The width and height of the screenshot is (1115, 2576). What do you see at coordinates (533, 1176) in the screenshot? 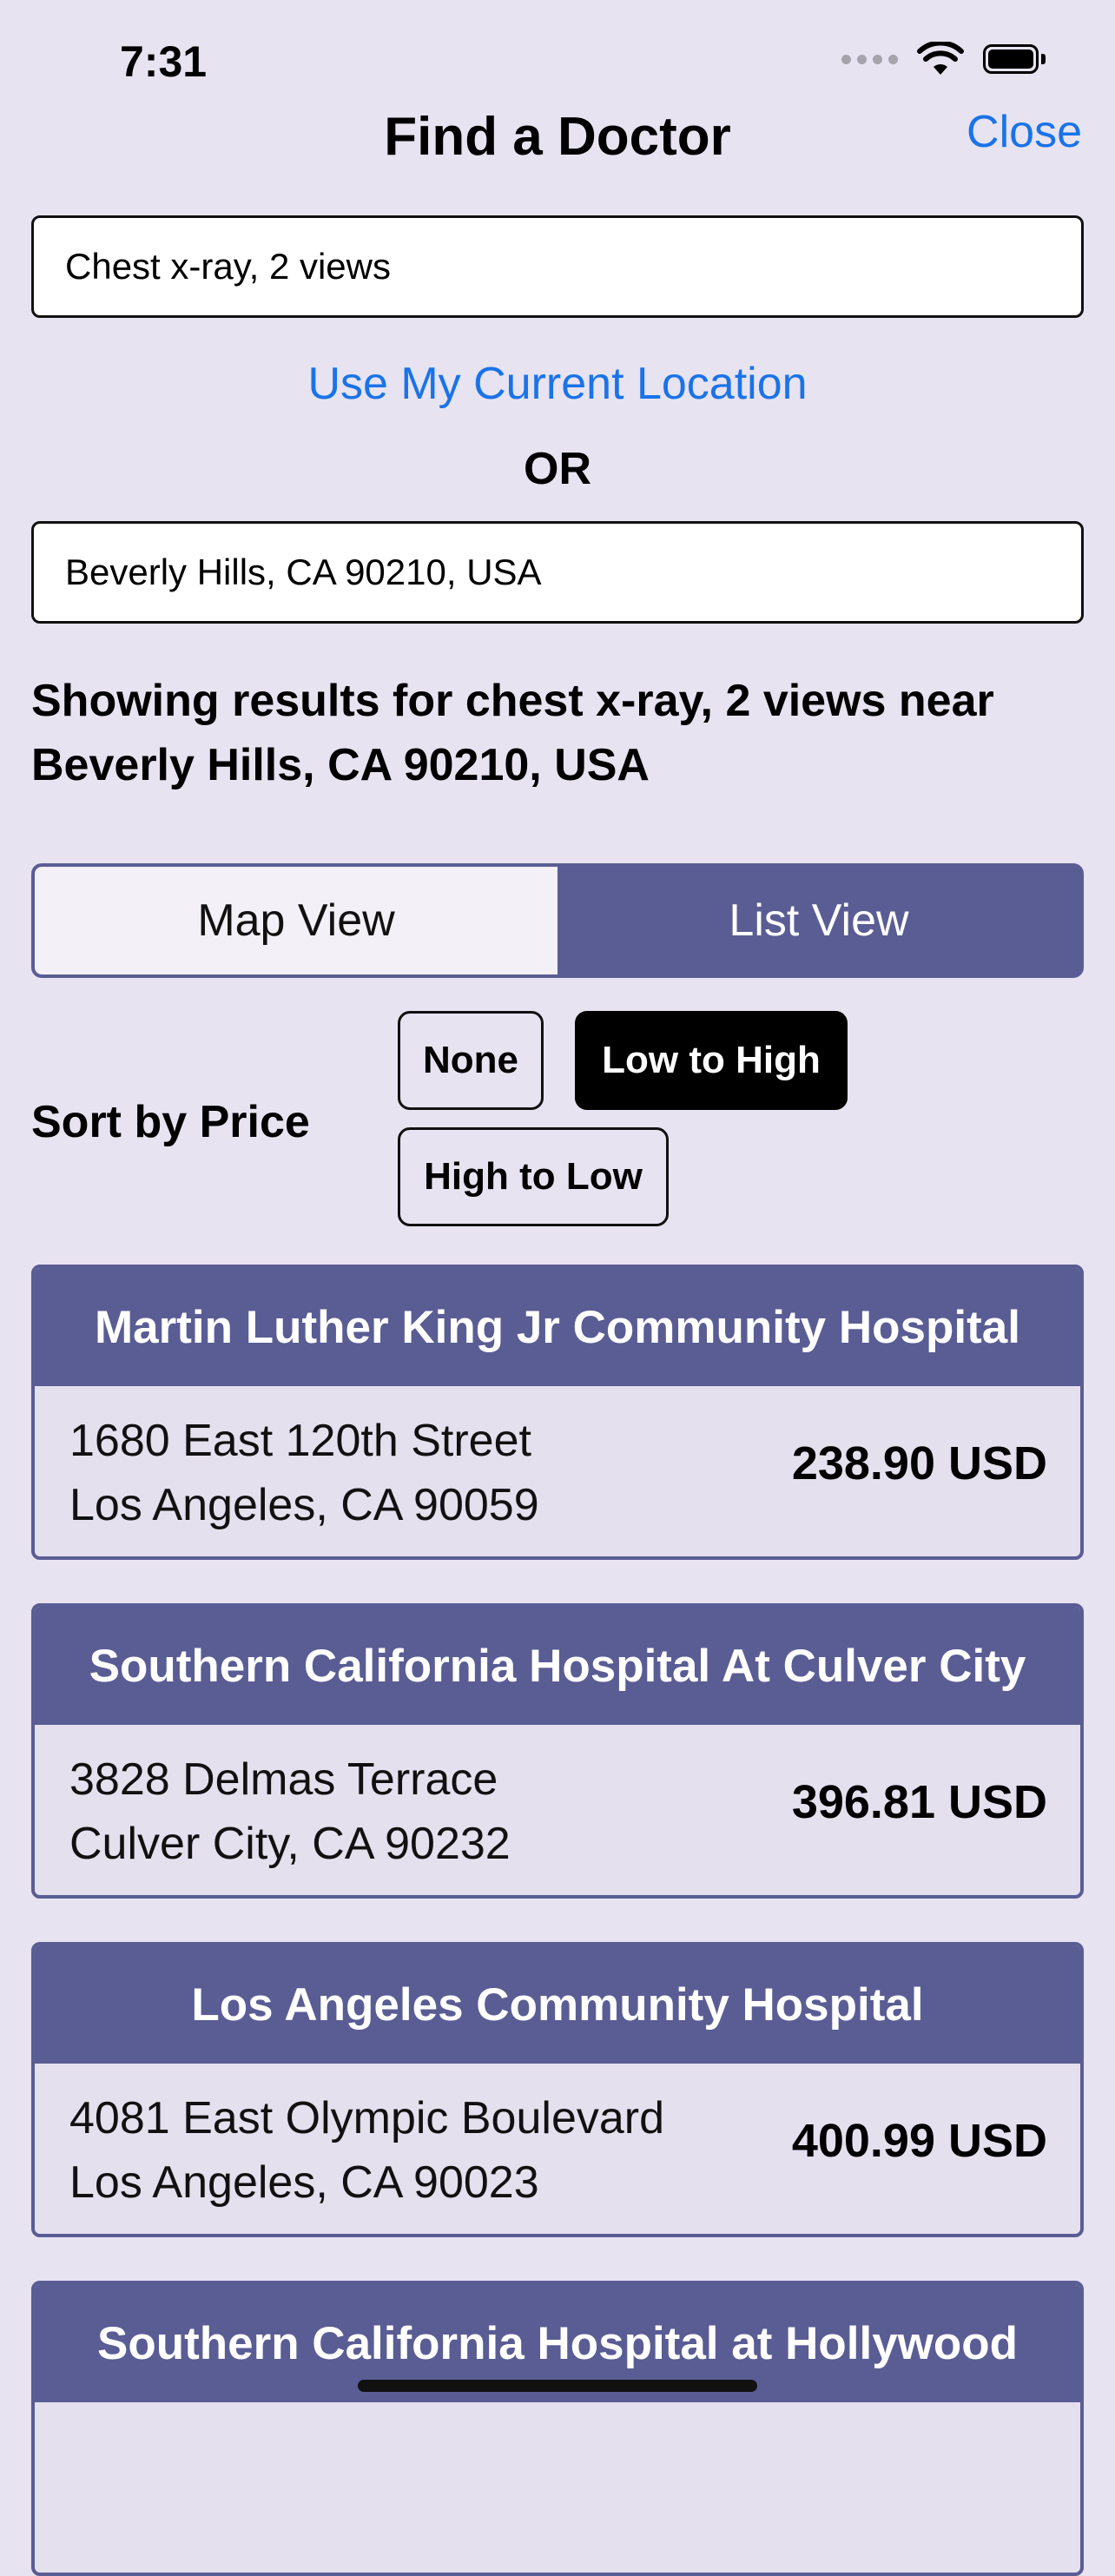
I see `sort-high-to-low-button: High to Low` at bounding box center [533, 1176].